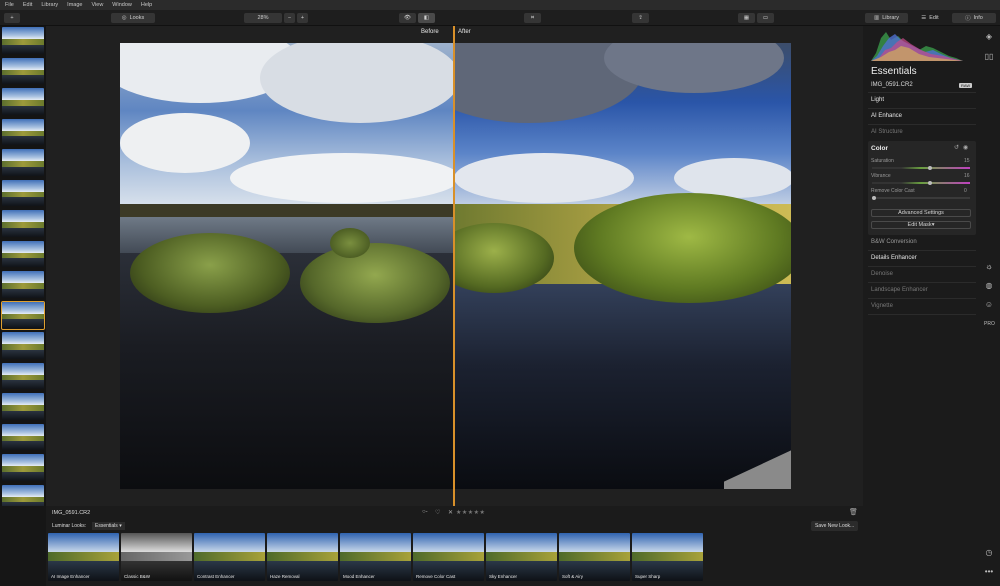  Describe the element at coordinates (640, 18) in the screenshot. I see `share-button: ⇪` at that location.